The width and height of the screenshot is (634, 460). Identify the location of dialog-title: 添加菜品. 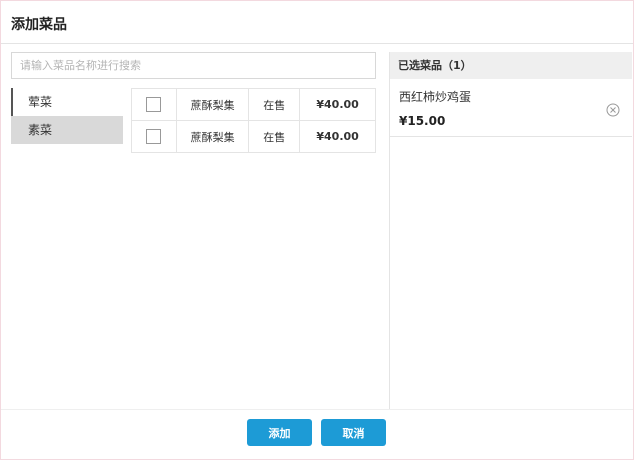
(39, 25).